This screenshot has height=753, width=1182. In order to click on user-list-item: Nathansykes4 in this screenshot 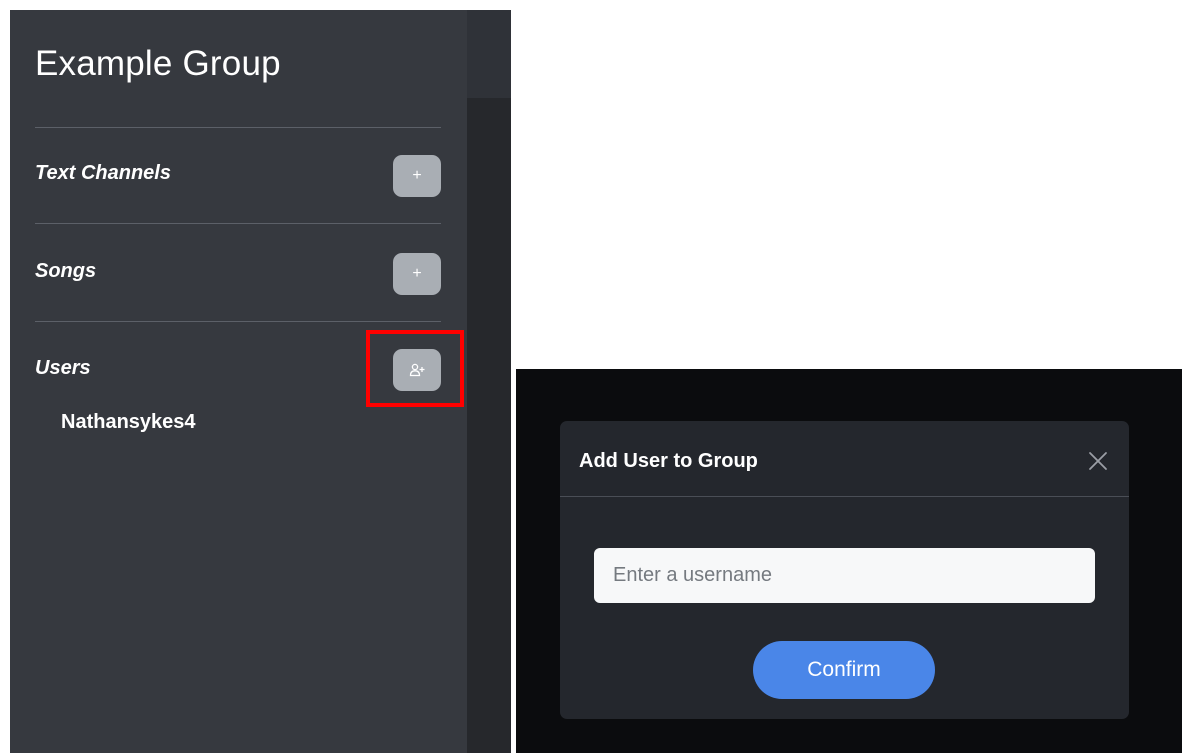, I will do `click(128, 422)`.